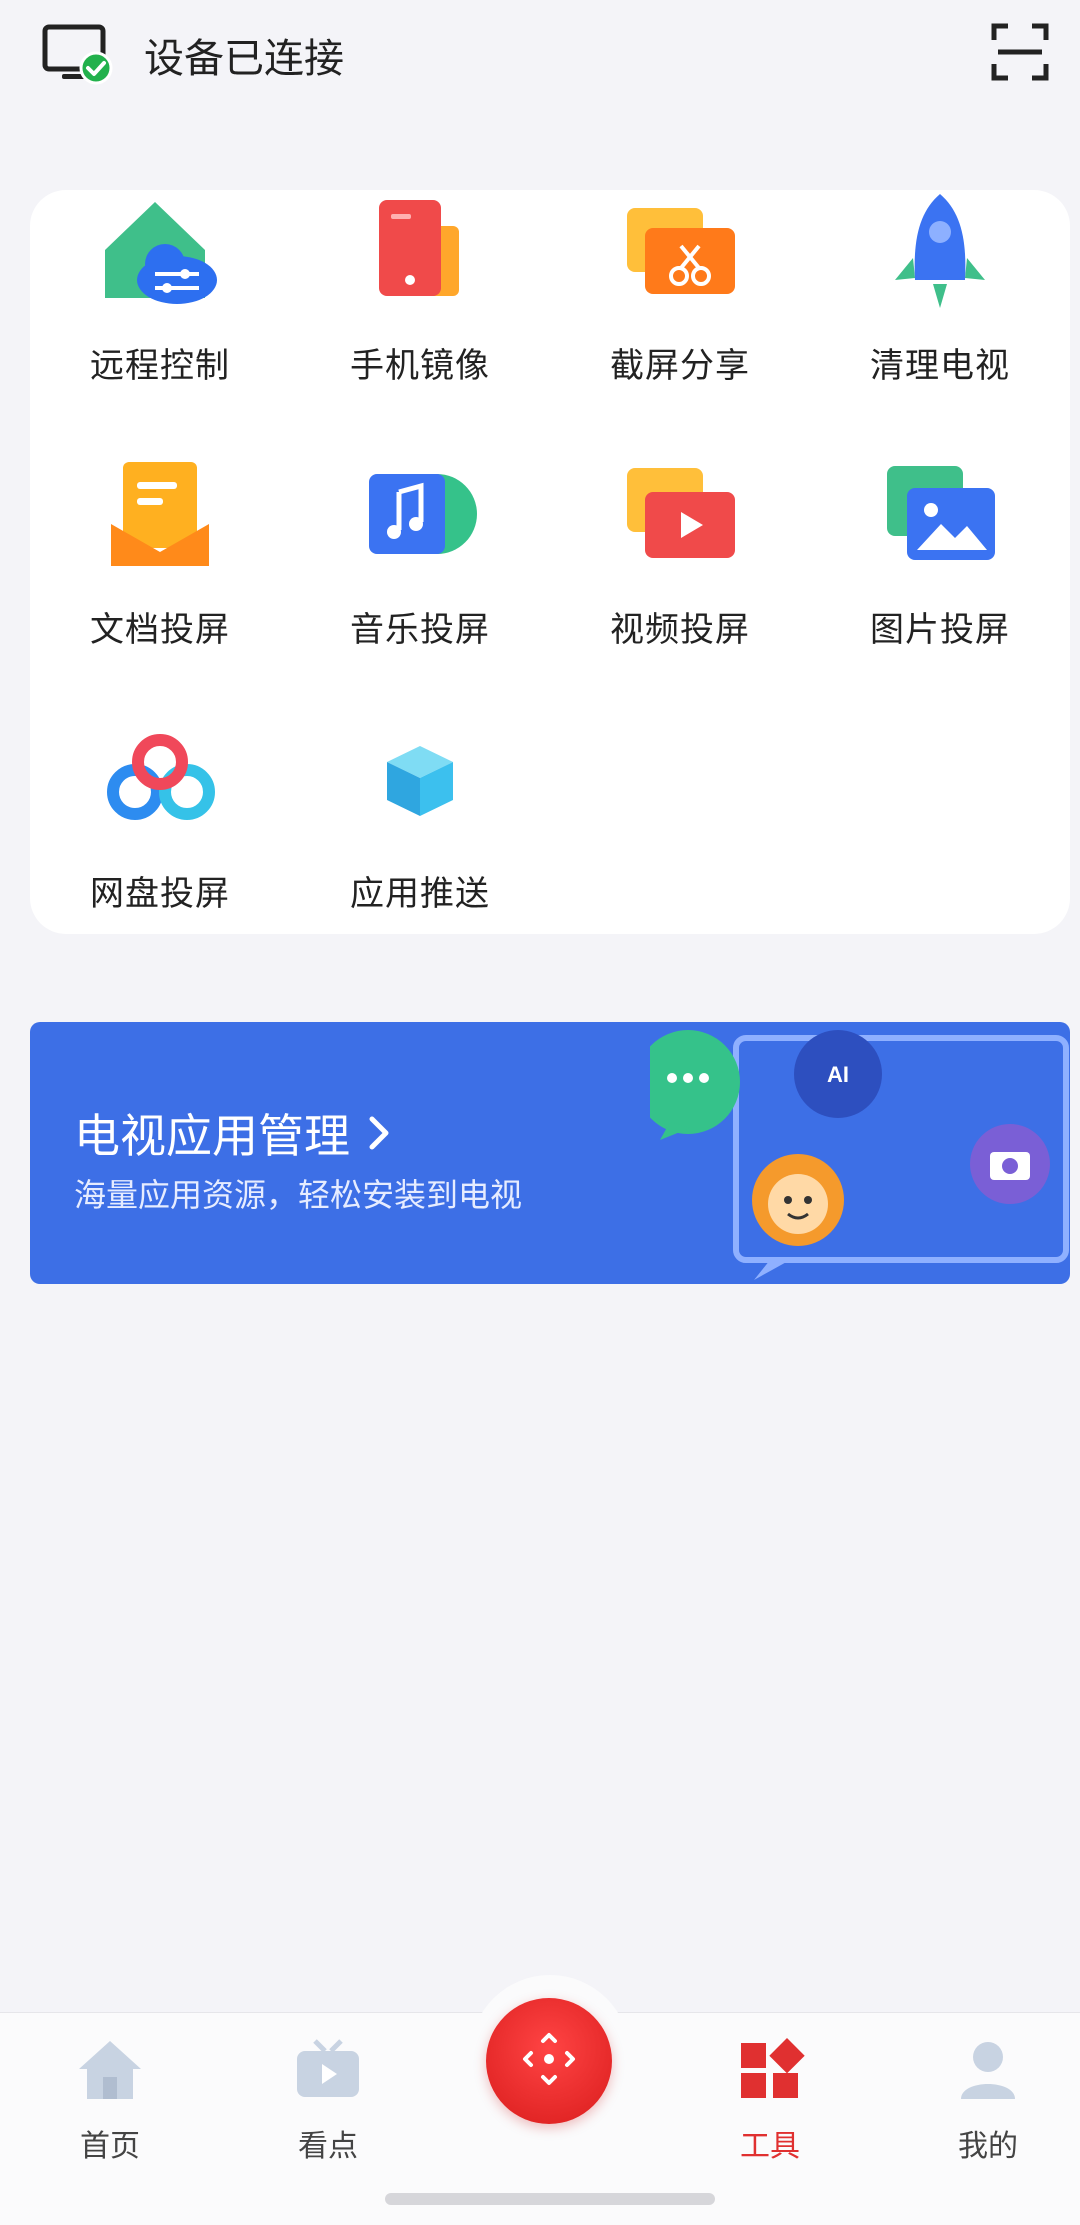 The height and width of the screenshot is (2225, 1080). I want to click on nav-label: 首页, so click(110, 2146).